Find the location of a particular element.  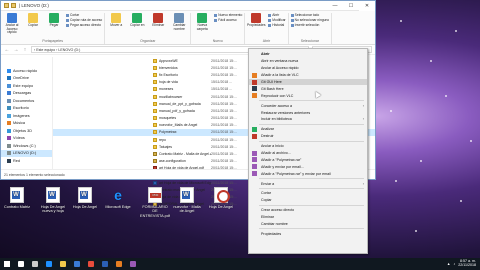

sidebar-item-label: Objetos 3D is located at coordinates (22, 130).